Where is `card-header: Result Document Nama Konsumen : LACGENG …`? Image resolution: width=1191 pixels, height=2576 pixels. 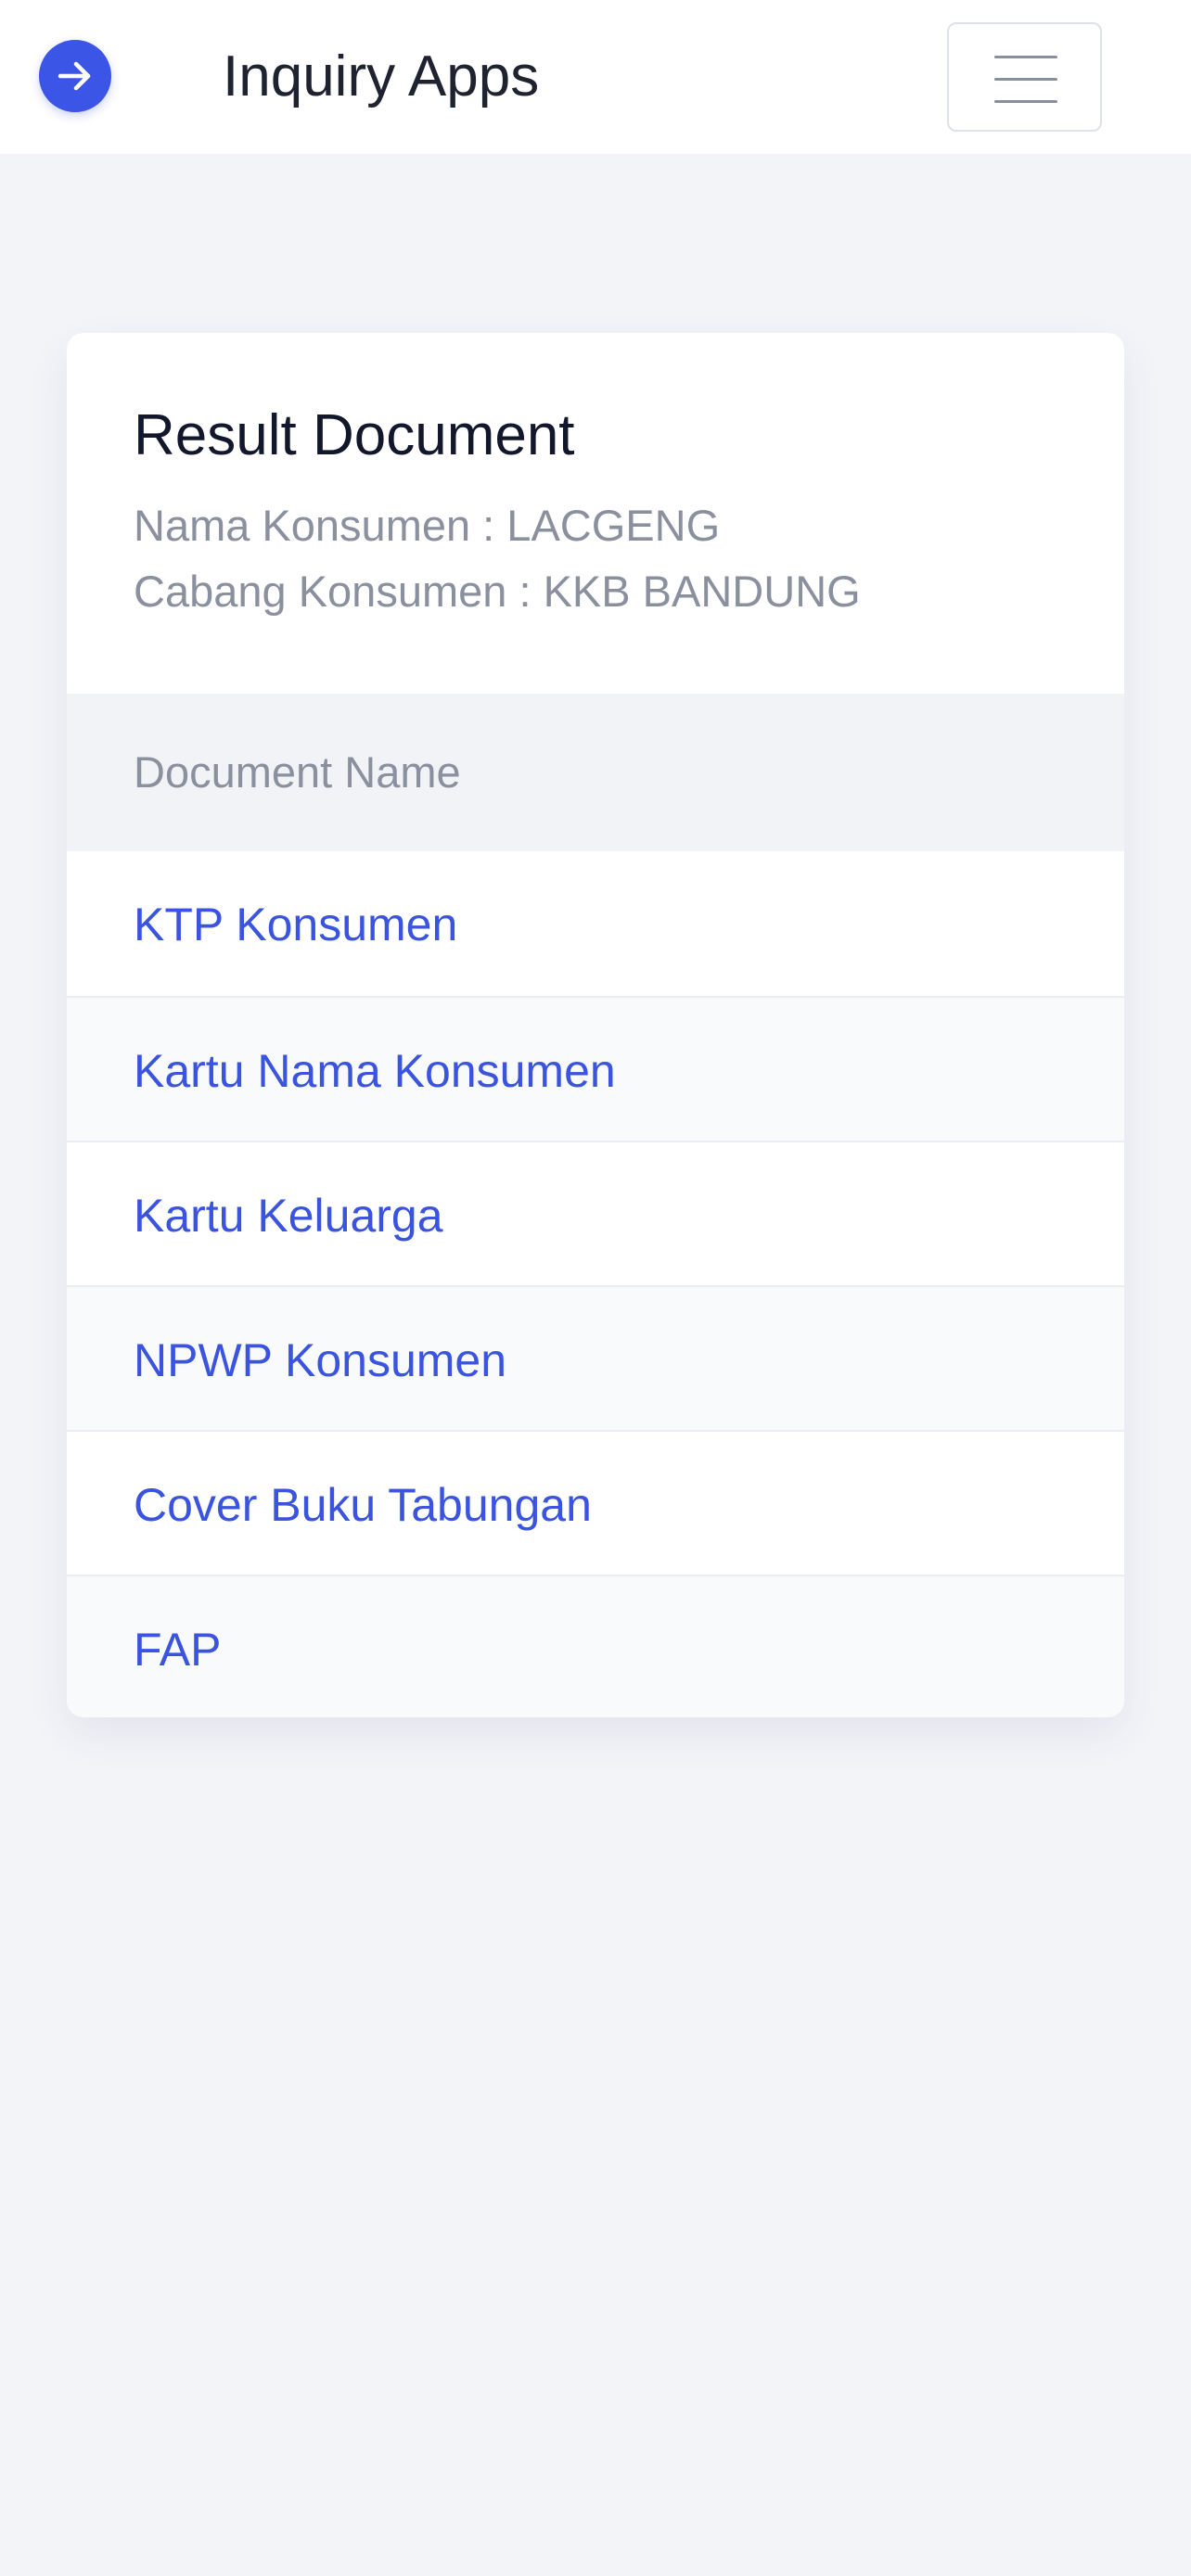 card-header: Result Document Nama Konsumen : LACGENG … is located at coordinates (595, 513).